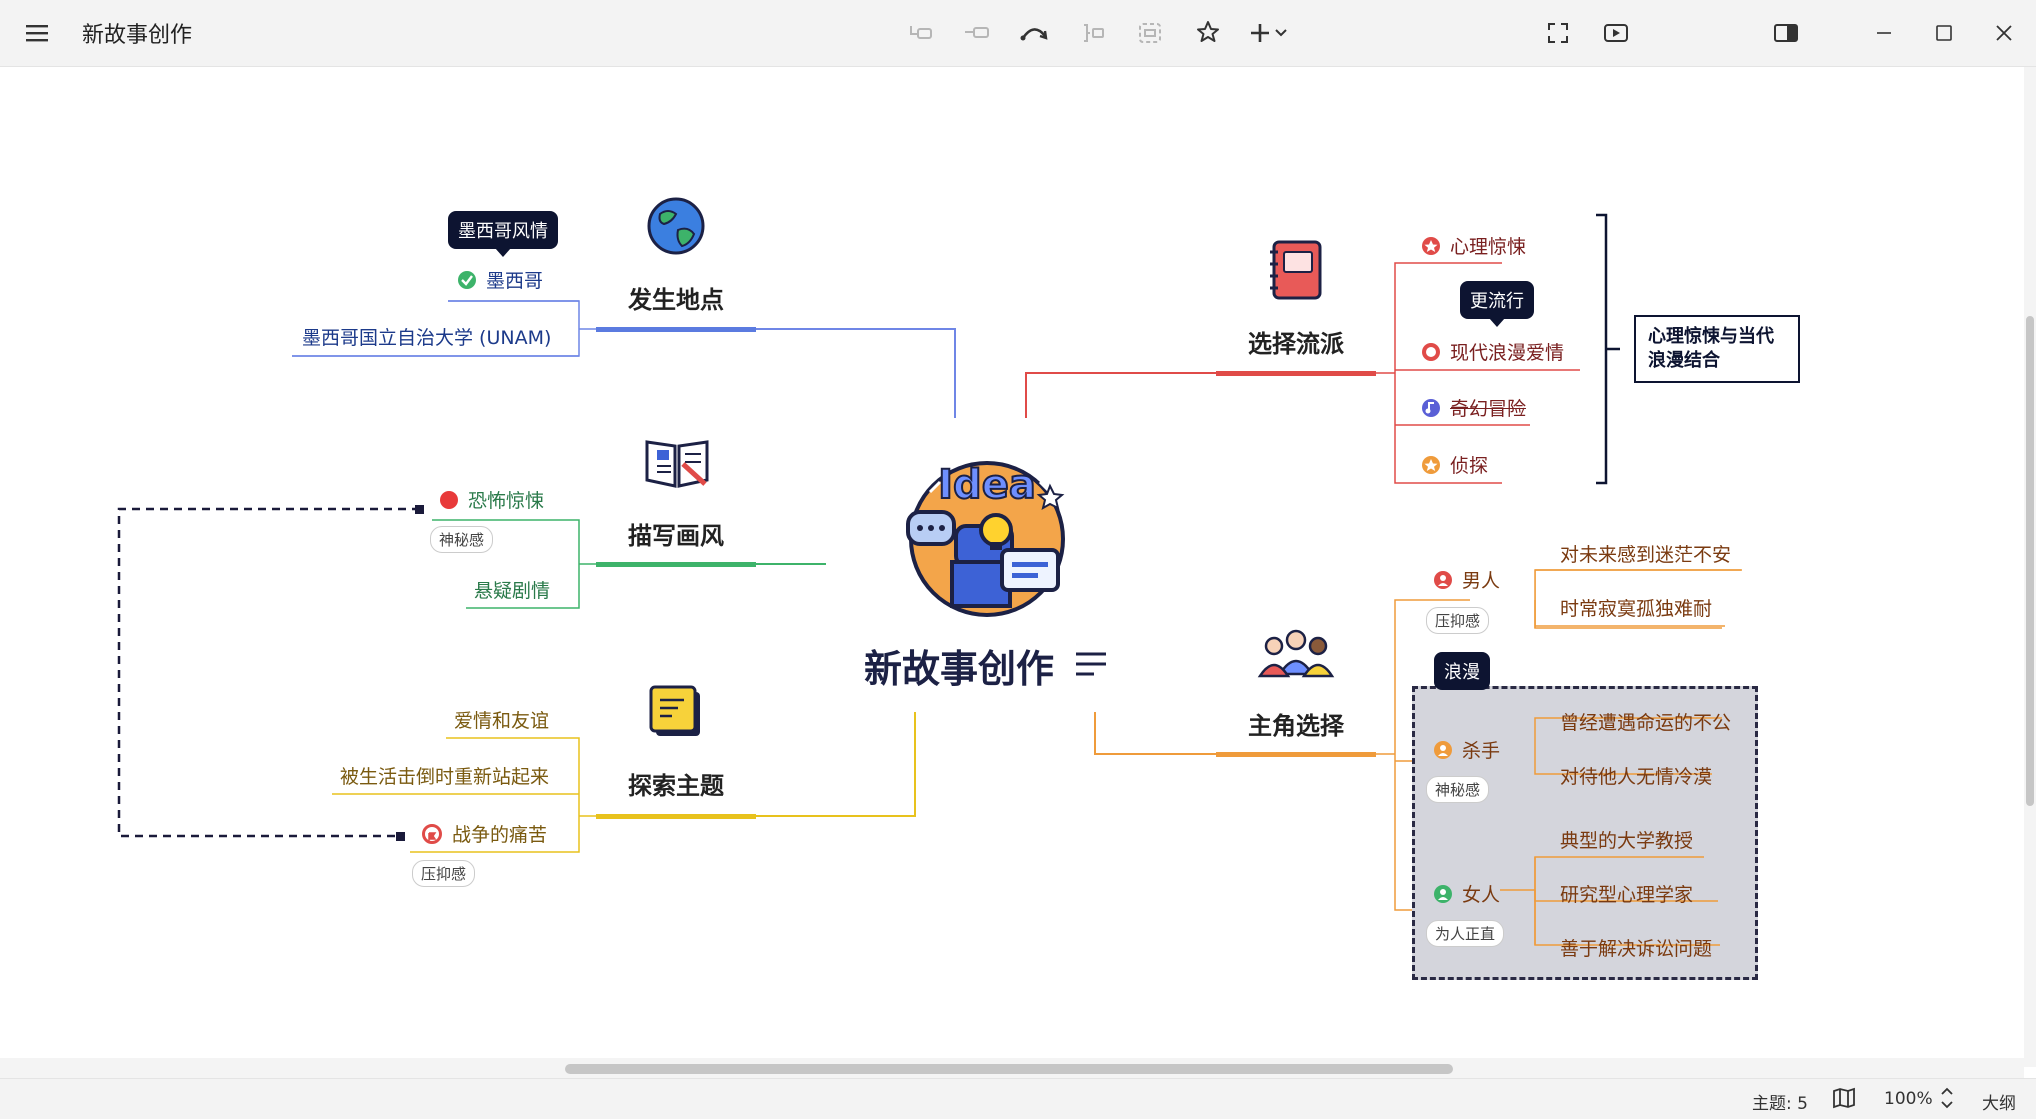 Image resolution: width=2036 pixels, height=1119 pixels. What do you see at coordinates (1443, 579) in the screenshot?
I see `person-red-icon` at bounding box center [1443, 579].